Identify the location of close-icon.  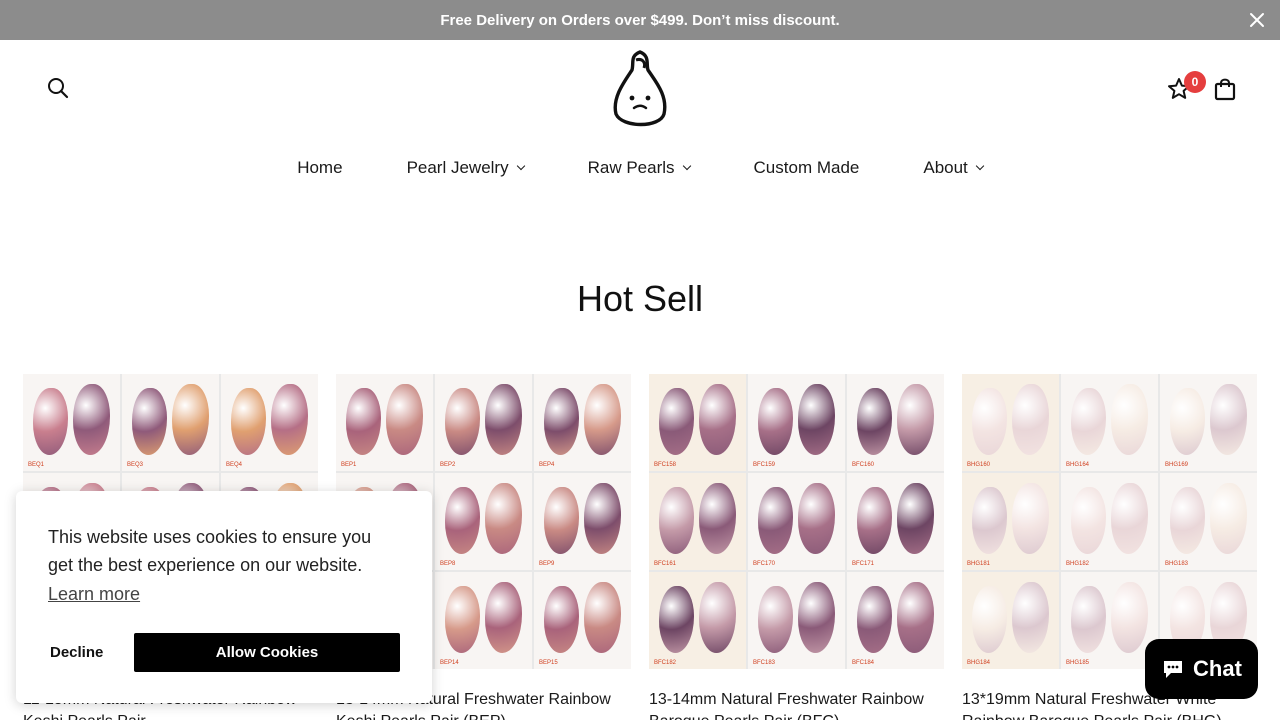
(1257, 20).